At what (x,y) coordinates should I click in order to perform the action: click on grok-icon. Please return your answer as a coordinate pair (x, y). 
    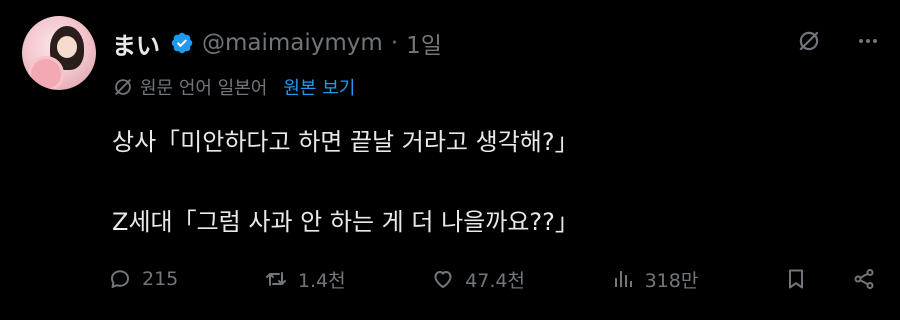
    Looking at the image, I should click on (809, 41).